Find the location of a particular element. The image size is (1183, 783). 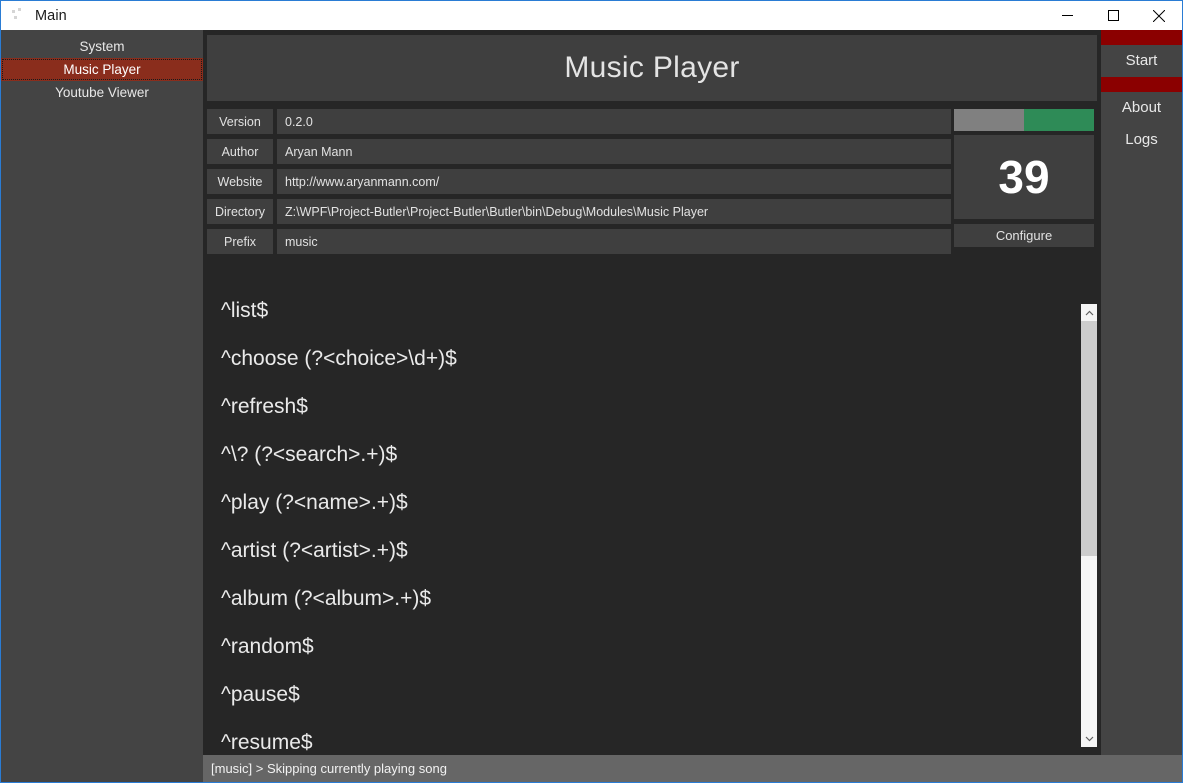

module-header: Music Player is located at coordinates (652, 68).